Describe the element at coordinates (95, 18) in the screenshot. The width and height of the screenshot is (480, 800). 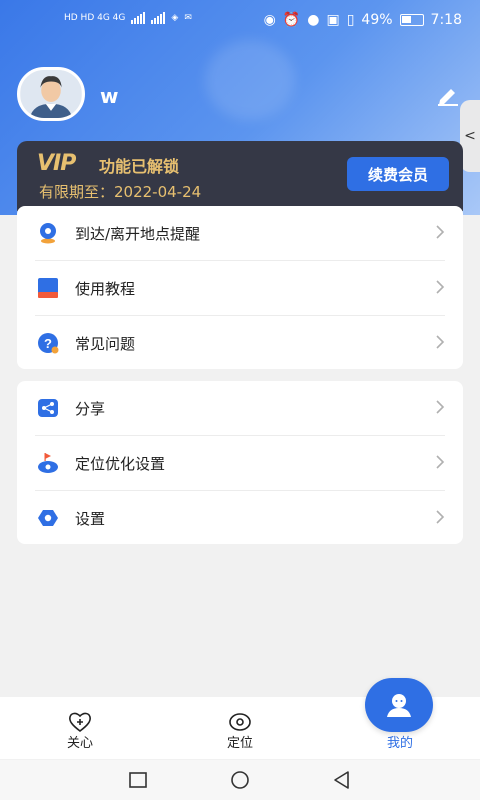
I see `network-glyphs: HD HD 4G 4G` at that location.